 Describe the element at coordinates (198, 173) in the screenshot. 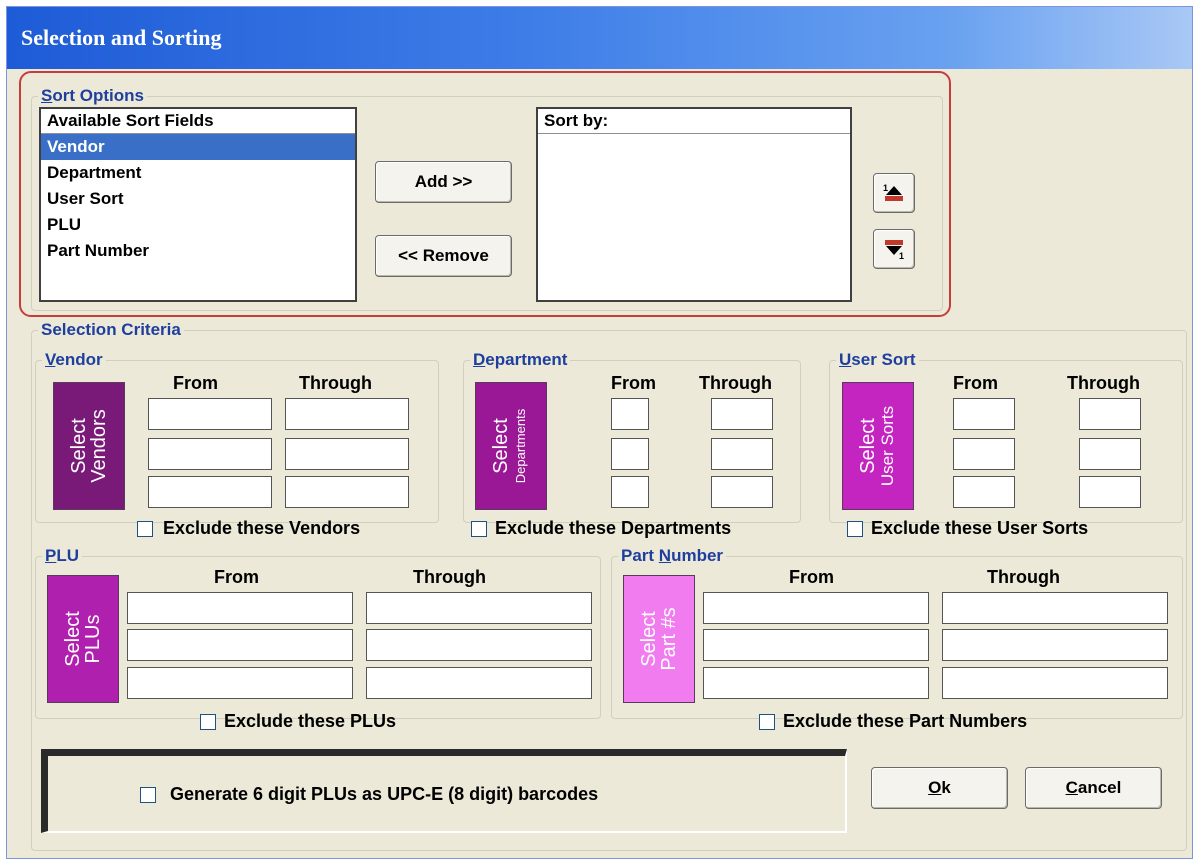

I see `sort-field-department: Department` at that location.